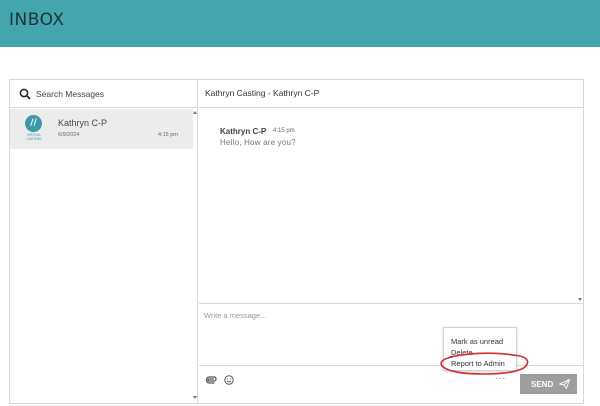  What do you see at coordinates (168, 135) in the screenshot?
I see `conversation-time: 4:15 pm` at bounding box center [168, 135].